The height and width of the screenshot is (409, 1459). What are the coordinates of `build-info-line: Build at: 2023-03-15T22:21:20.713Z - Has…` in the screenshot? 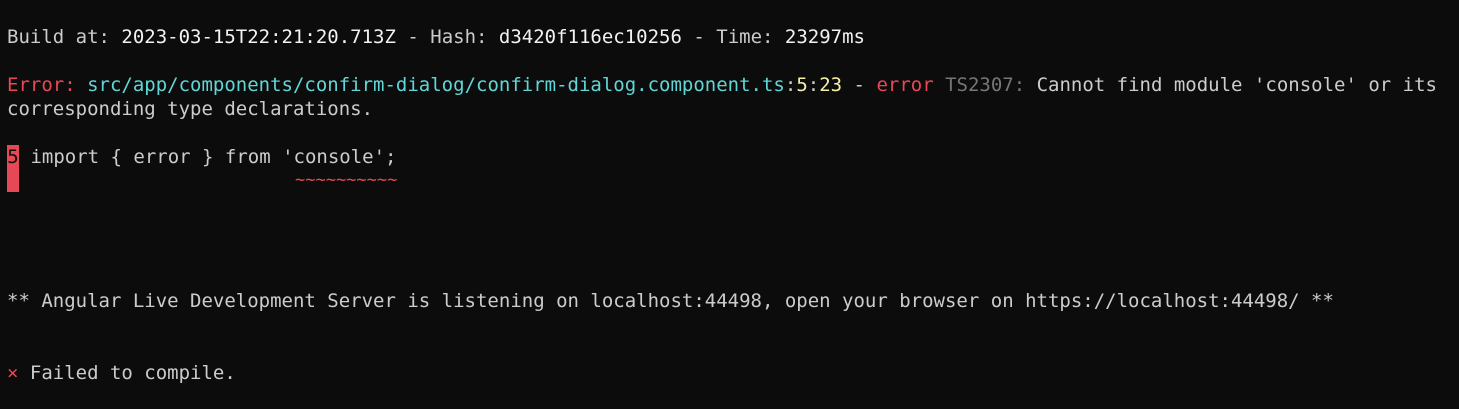 It's located at (436, 37).